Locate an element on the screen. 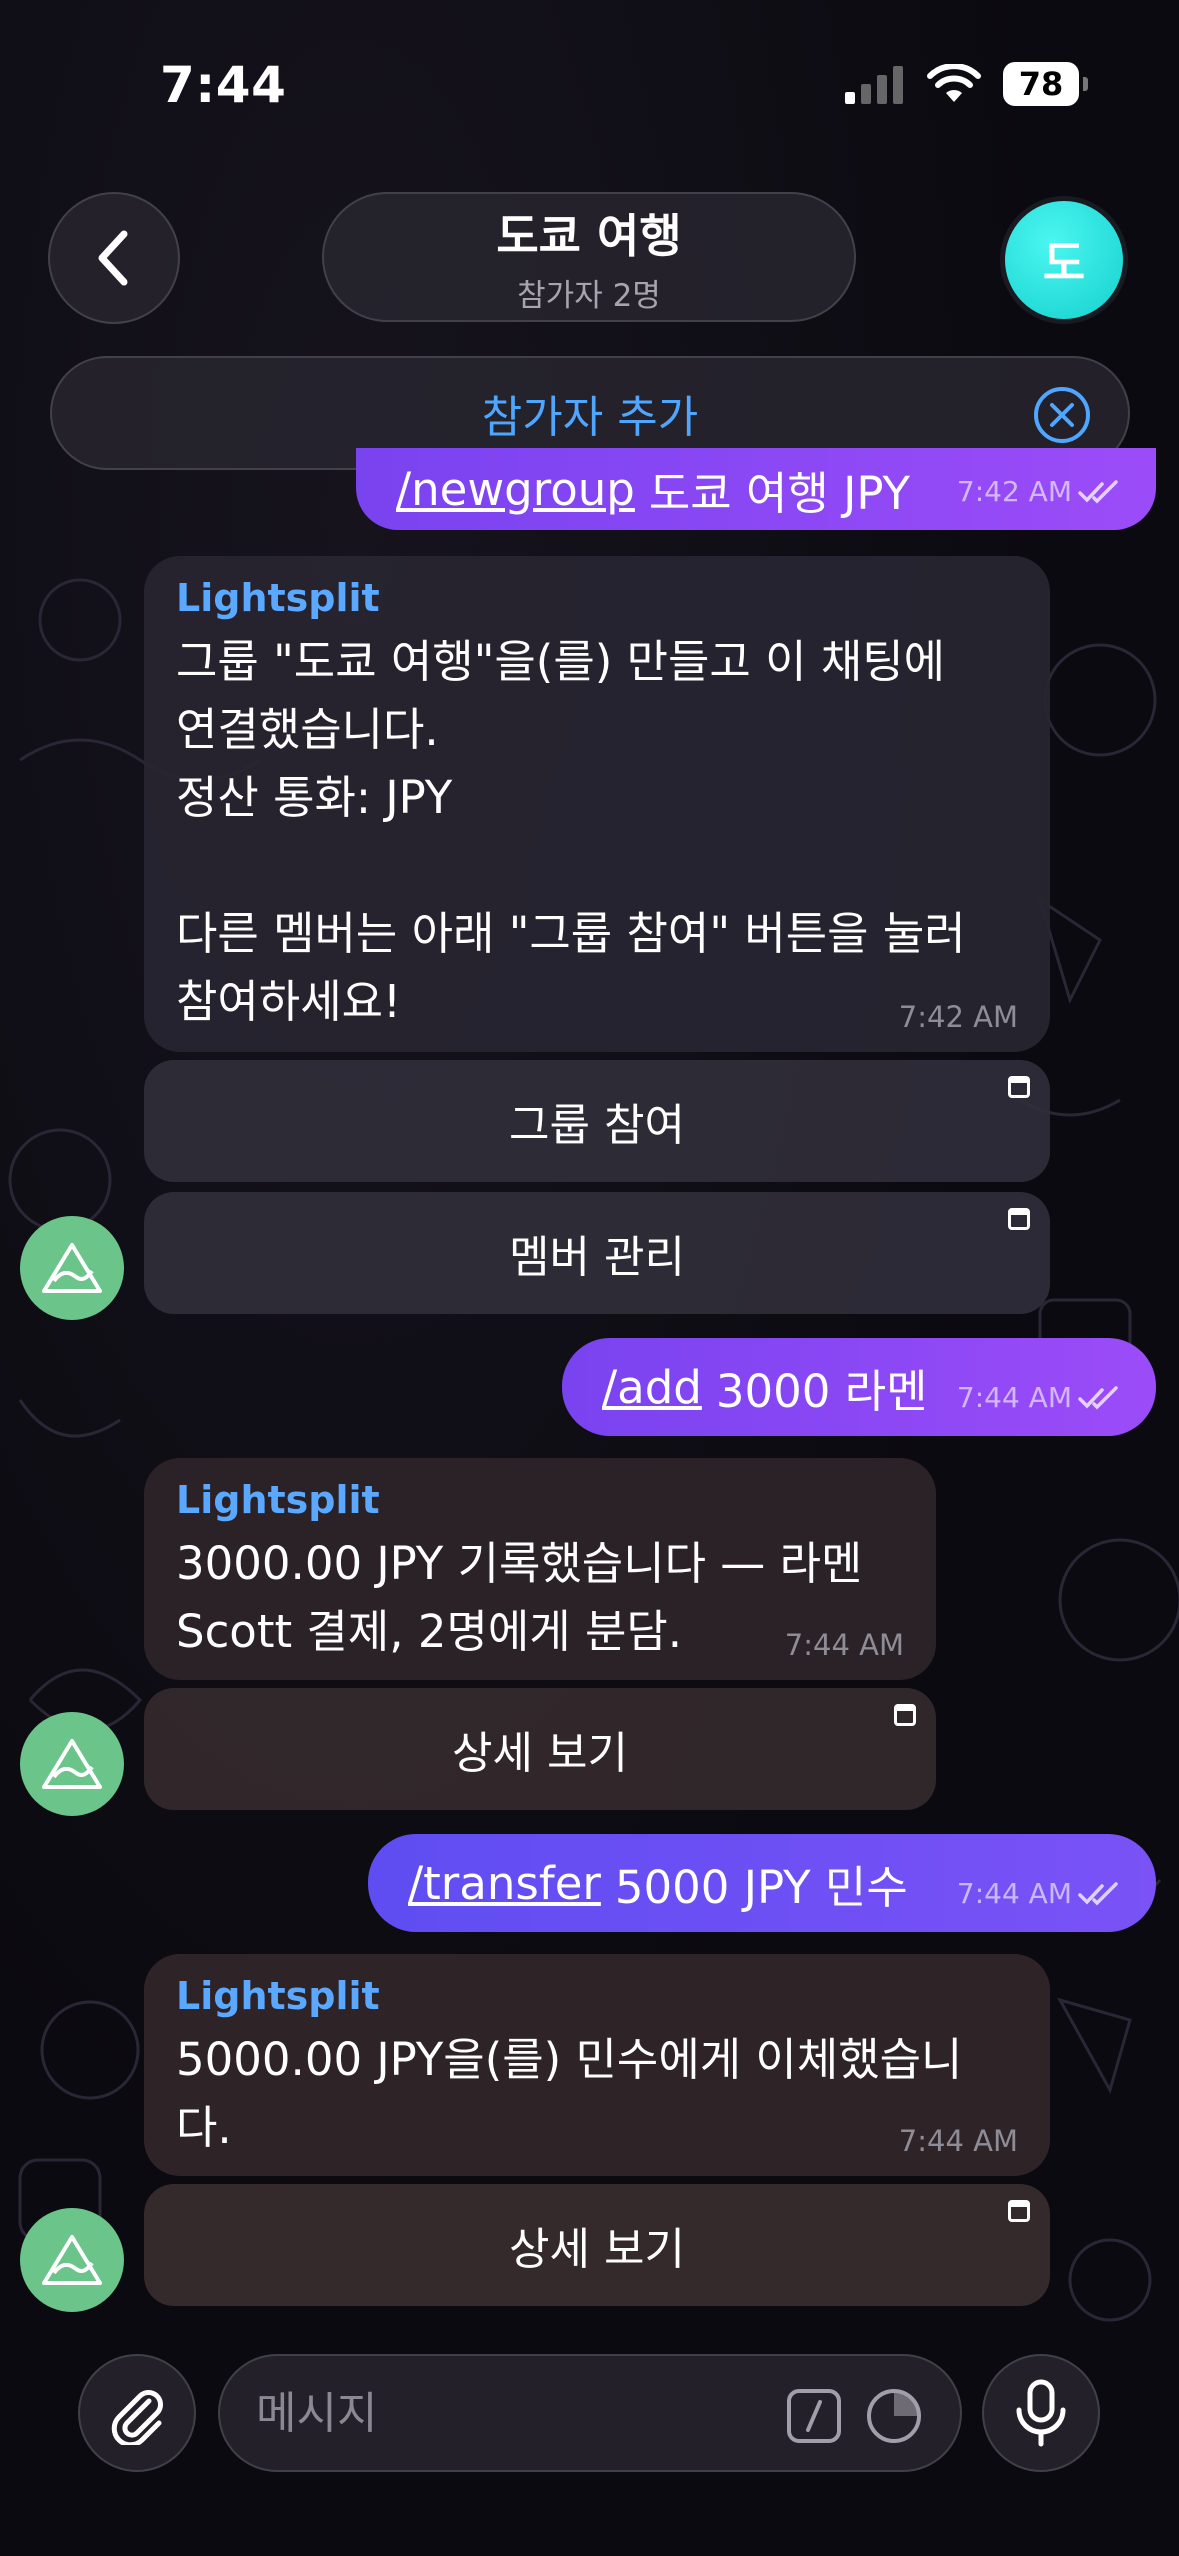 The width and height of the screenshot is (1179, 2556). status-time: 7:44 is located at coordinates (223, 85).